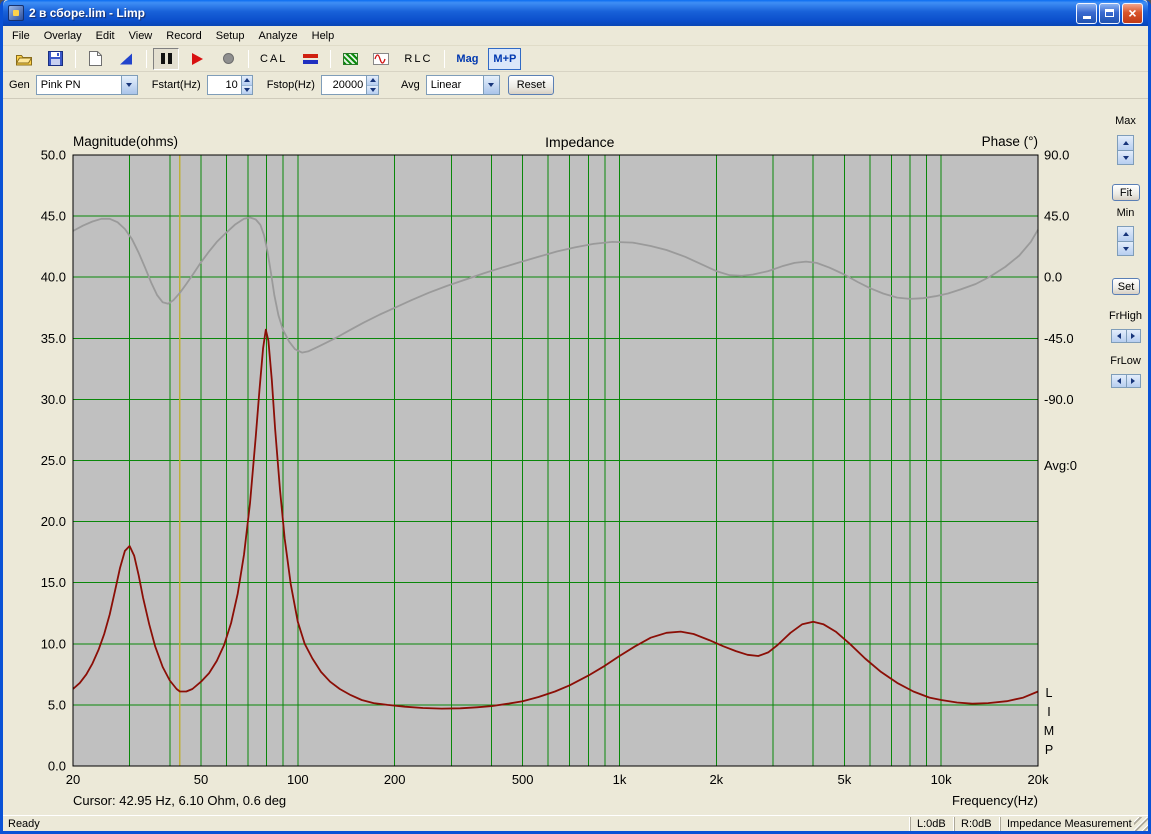 Image resolution: width=1151 pixels, height=834 pixels. I want to click on floppy-disk-icon, so click(55, 58).